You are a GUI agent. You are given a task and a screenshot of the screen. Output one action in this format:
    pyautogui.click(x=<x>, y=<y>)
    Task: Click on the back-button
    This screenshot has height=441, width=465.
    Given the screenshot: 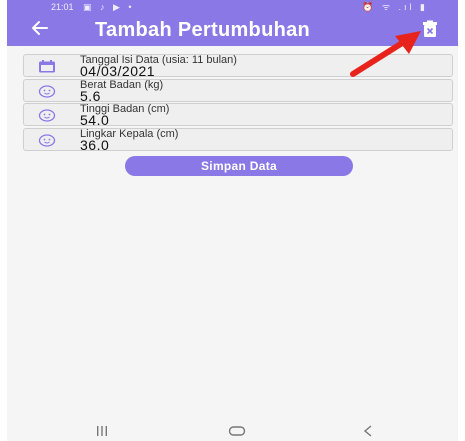 What is the action you would take?
    pyautogui.click(x=40, y=29)
    